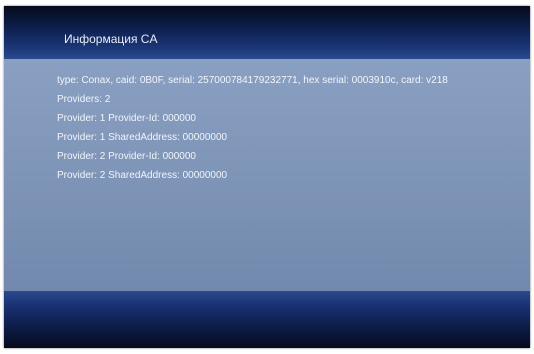 The image size is (534, 354). I want to click on providers-count-line: Providers: 2, so click(84, 99).